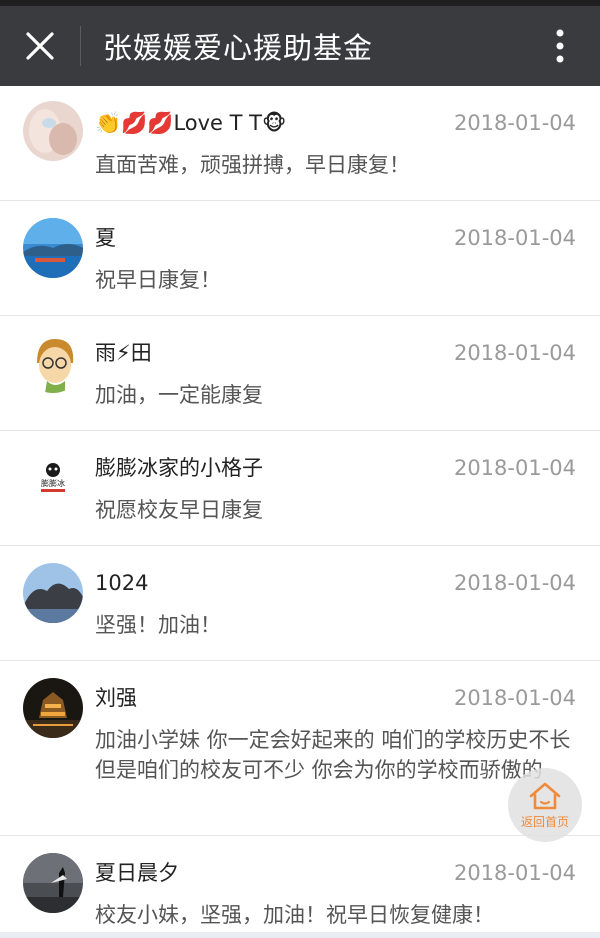 This screenshot has height=938, width=600. I want to click on commenter-name: 夏, so click(105, 238).